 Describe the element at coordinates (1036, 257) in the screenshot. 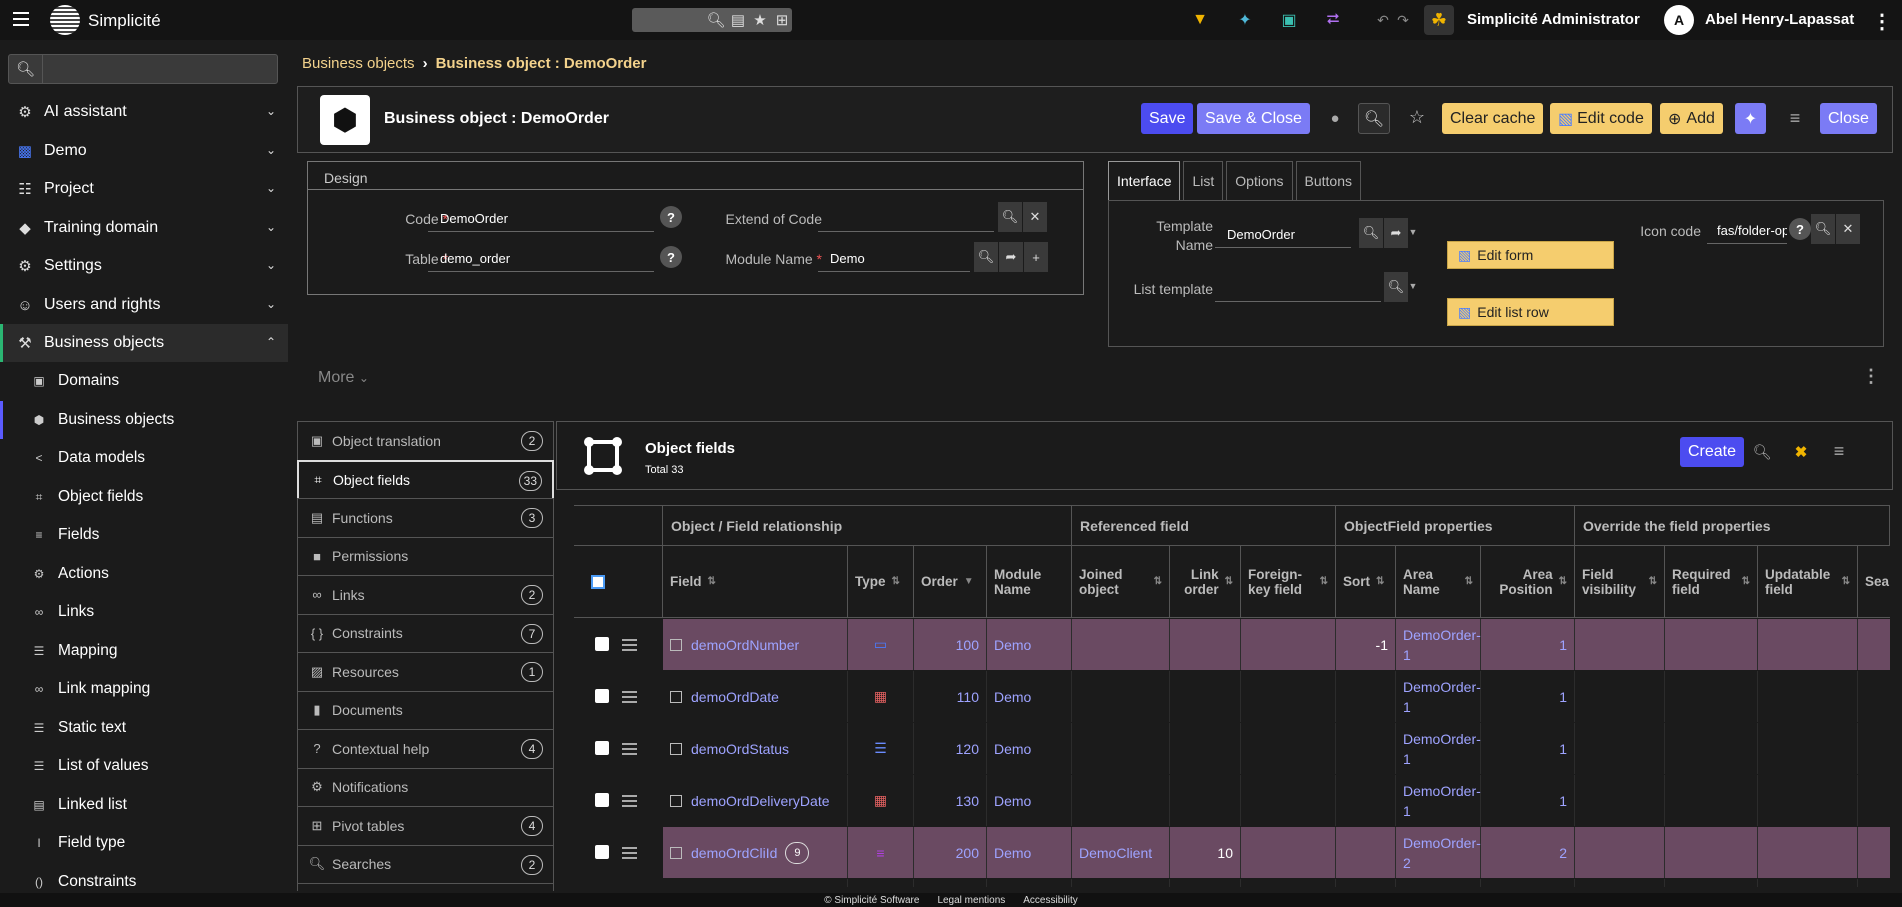

I see `plus-icon: +` at that location.